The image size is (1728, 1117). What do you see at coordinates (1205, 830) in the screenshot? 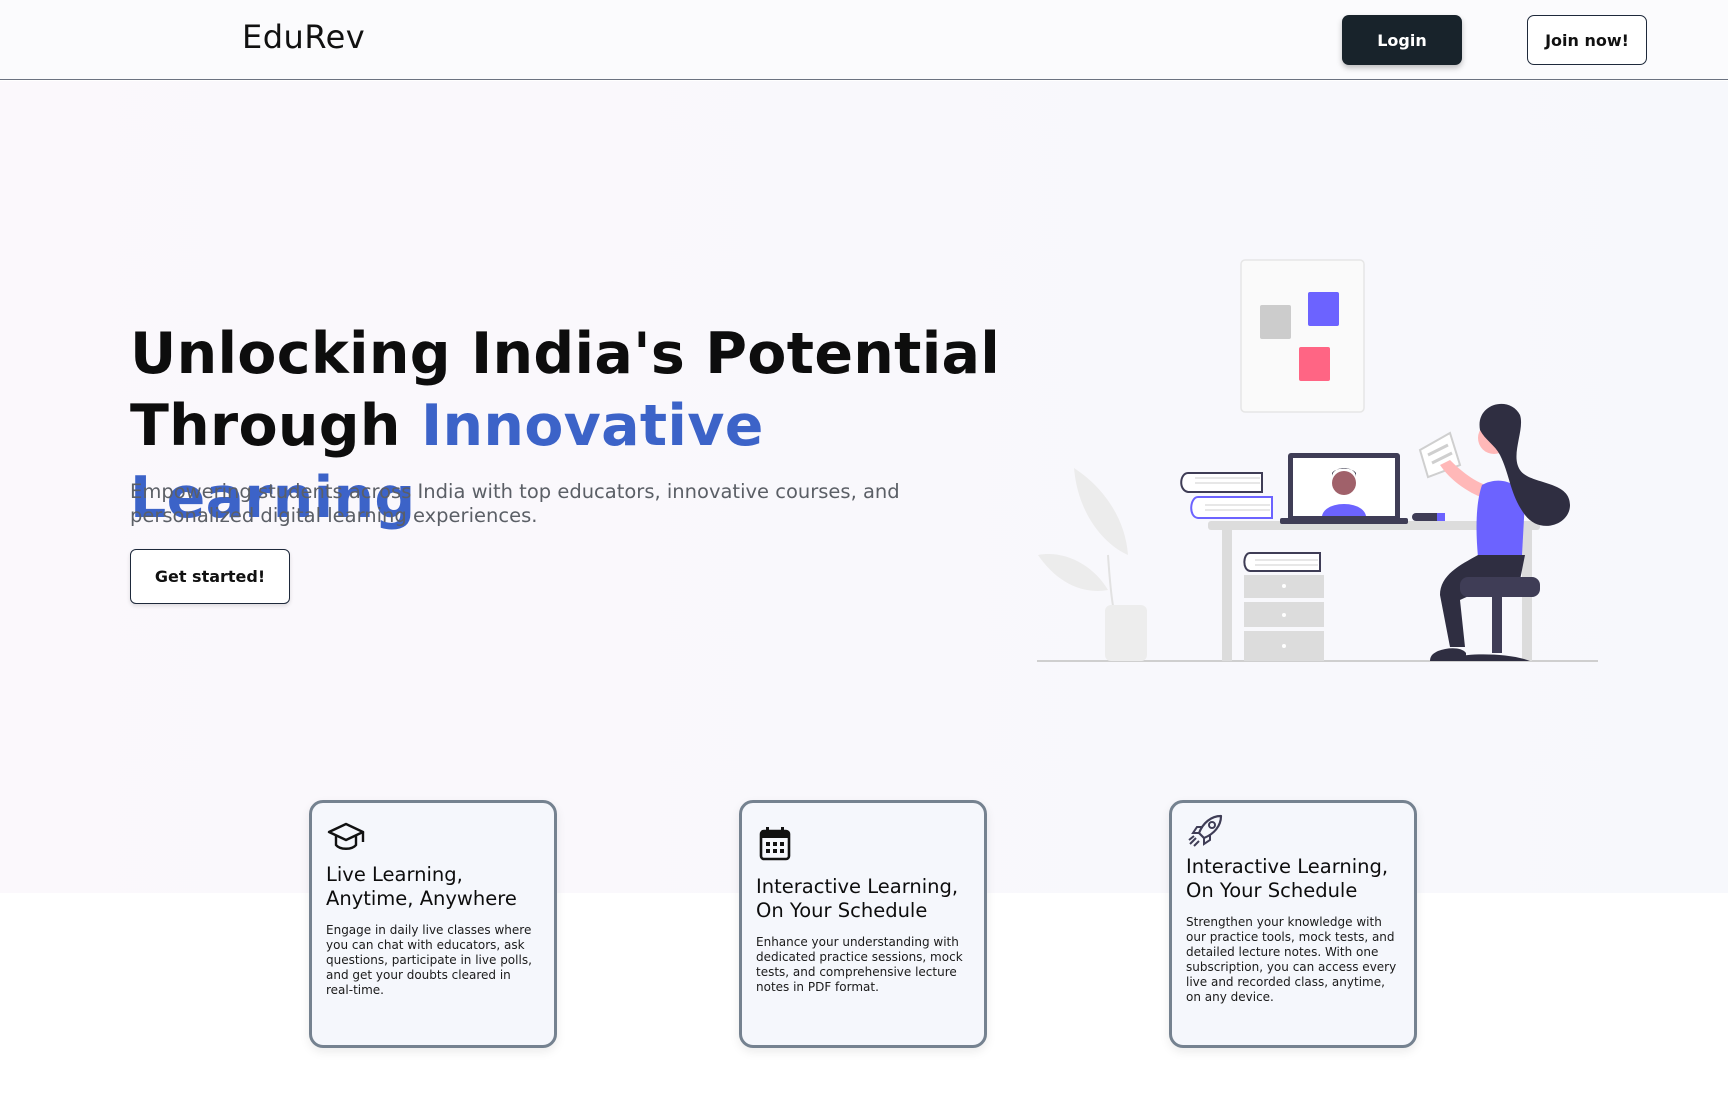
I see `rocket-icon` at bounding box center [1205, 830].